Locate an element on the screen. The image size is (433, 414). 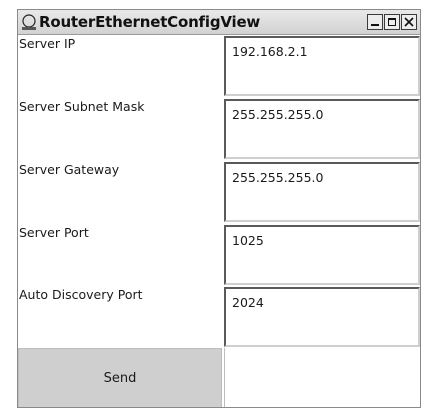
server-gateway-row: Server Gateway 255.255.255.0 is located at coordinates (219, 192).